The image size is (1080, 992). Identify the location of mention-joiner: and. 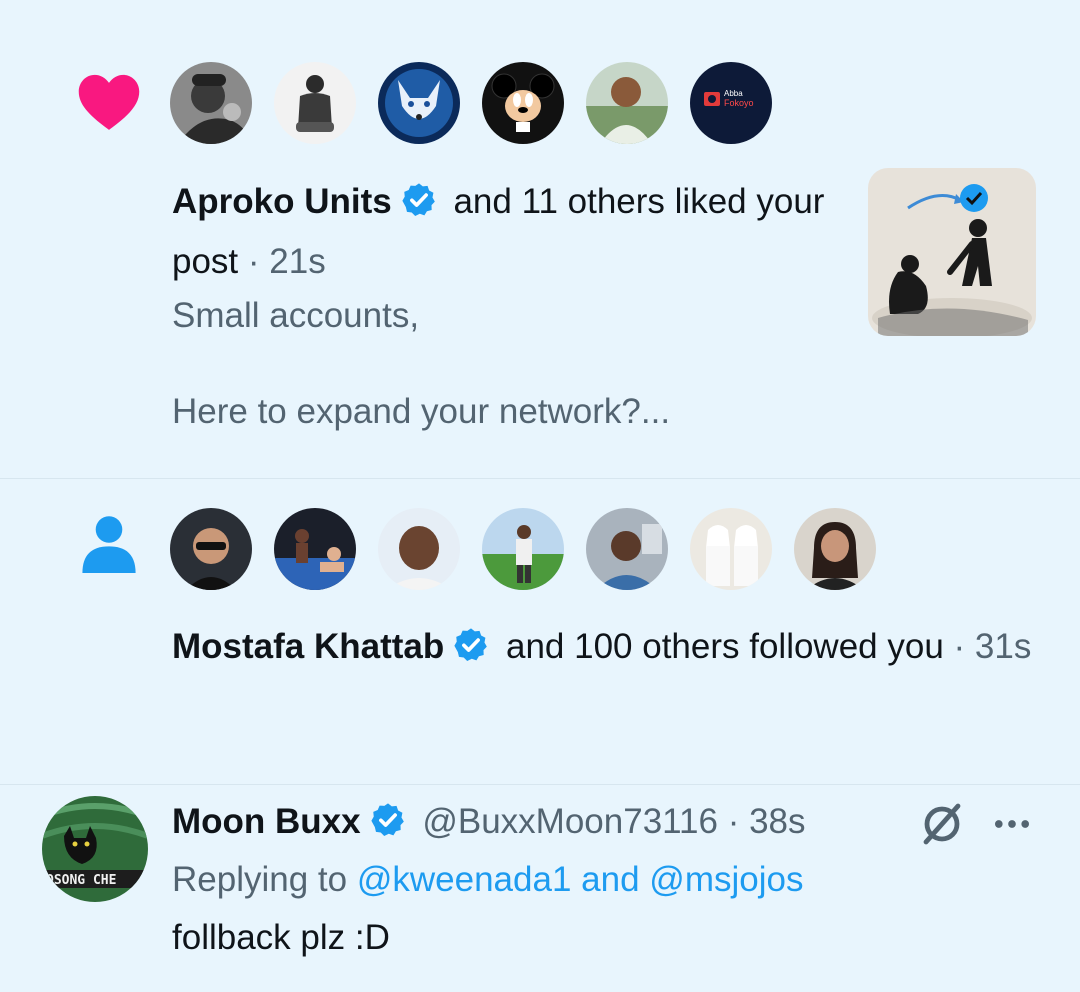
(610, 879).